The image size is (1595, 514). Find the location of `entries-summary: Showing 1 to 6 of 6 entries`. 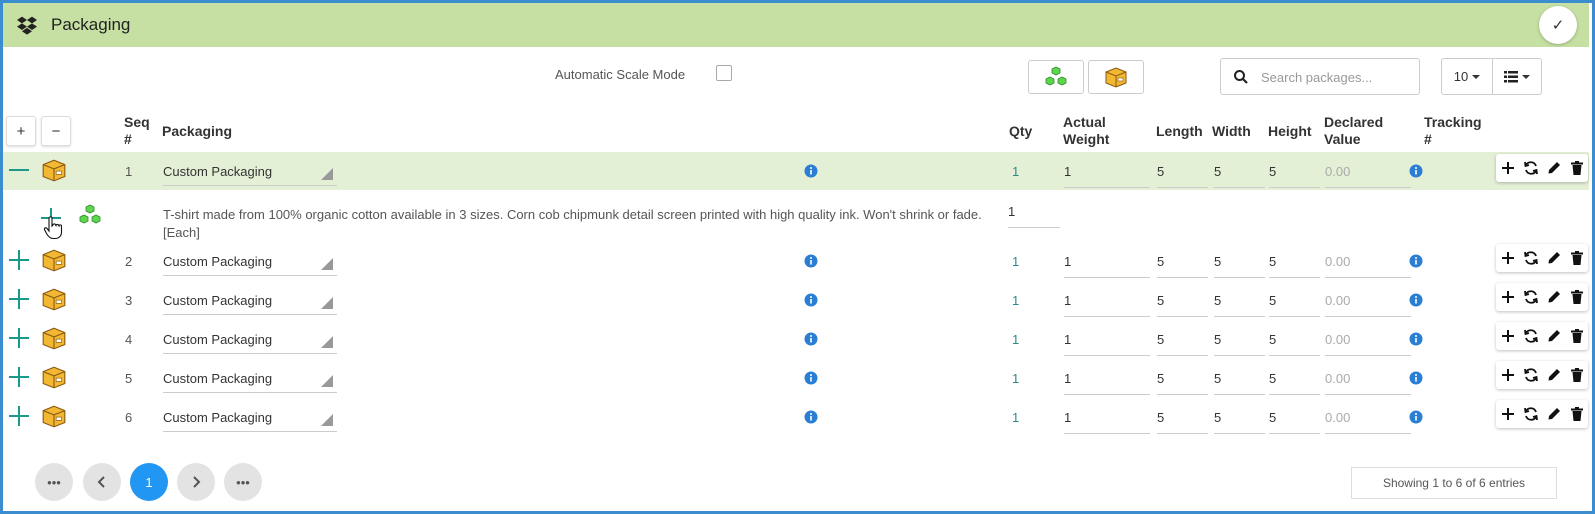

entries-summary: Showing 1 to 6 of 6 entries is located at coordinates (1454, 483).